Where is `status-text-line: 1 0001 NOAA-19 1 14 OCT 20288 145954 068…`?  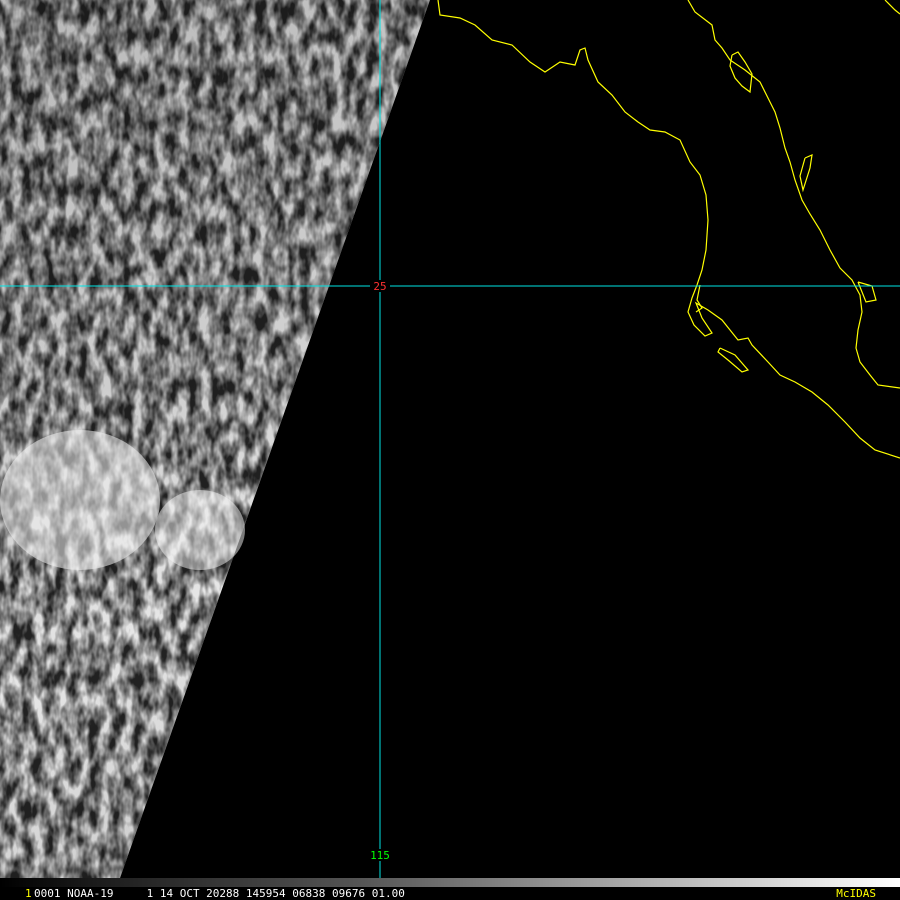 status-text-line: 1 0001 NOAA-19 1 14 OCT 20288 145954 068… is located at coordinates (450, 893).